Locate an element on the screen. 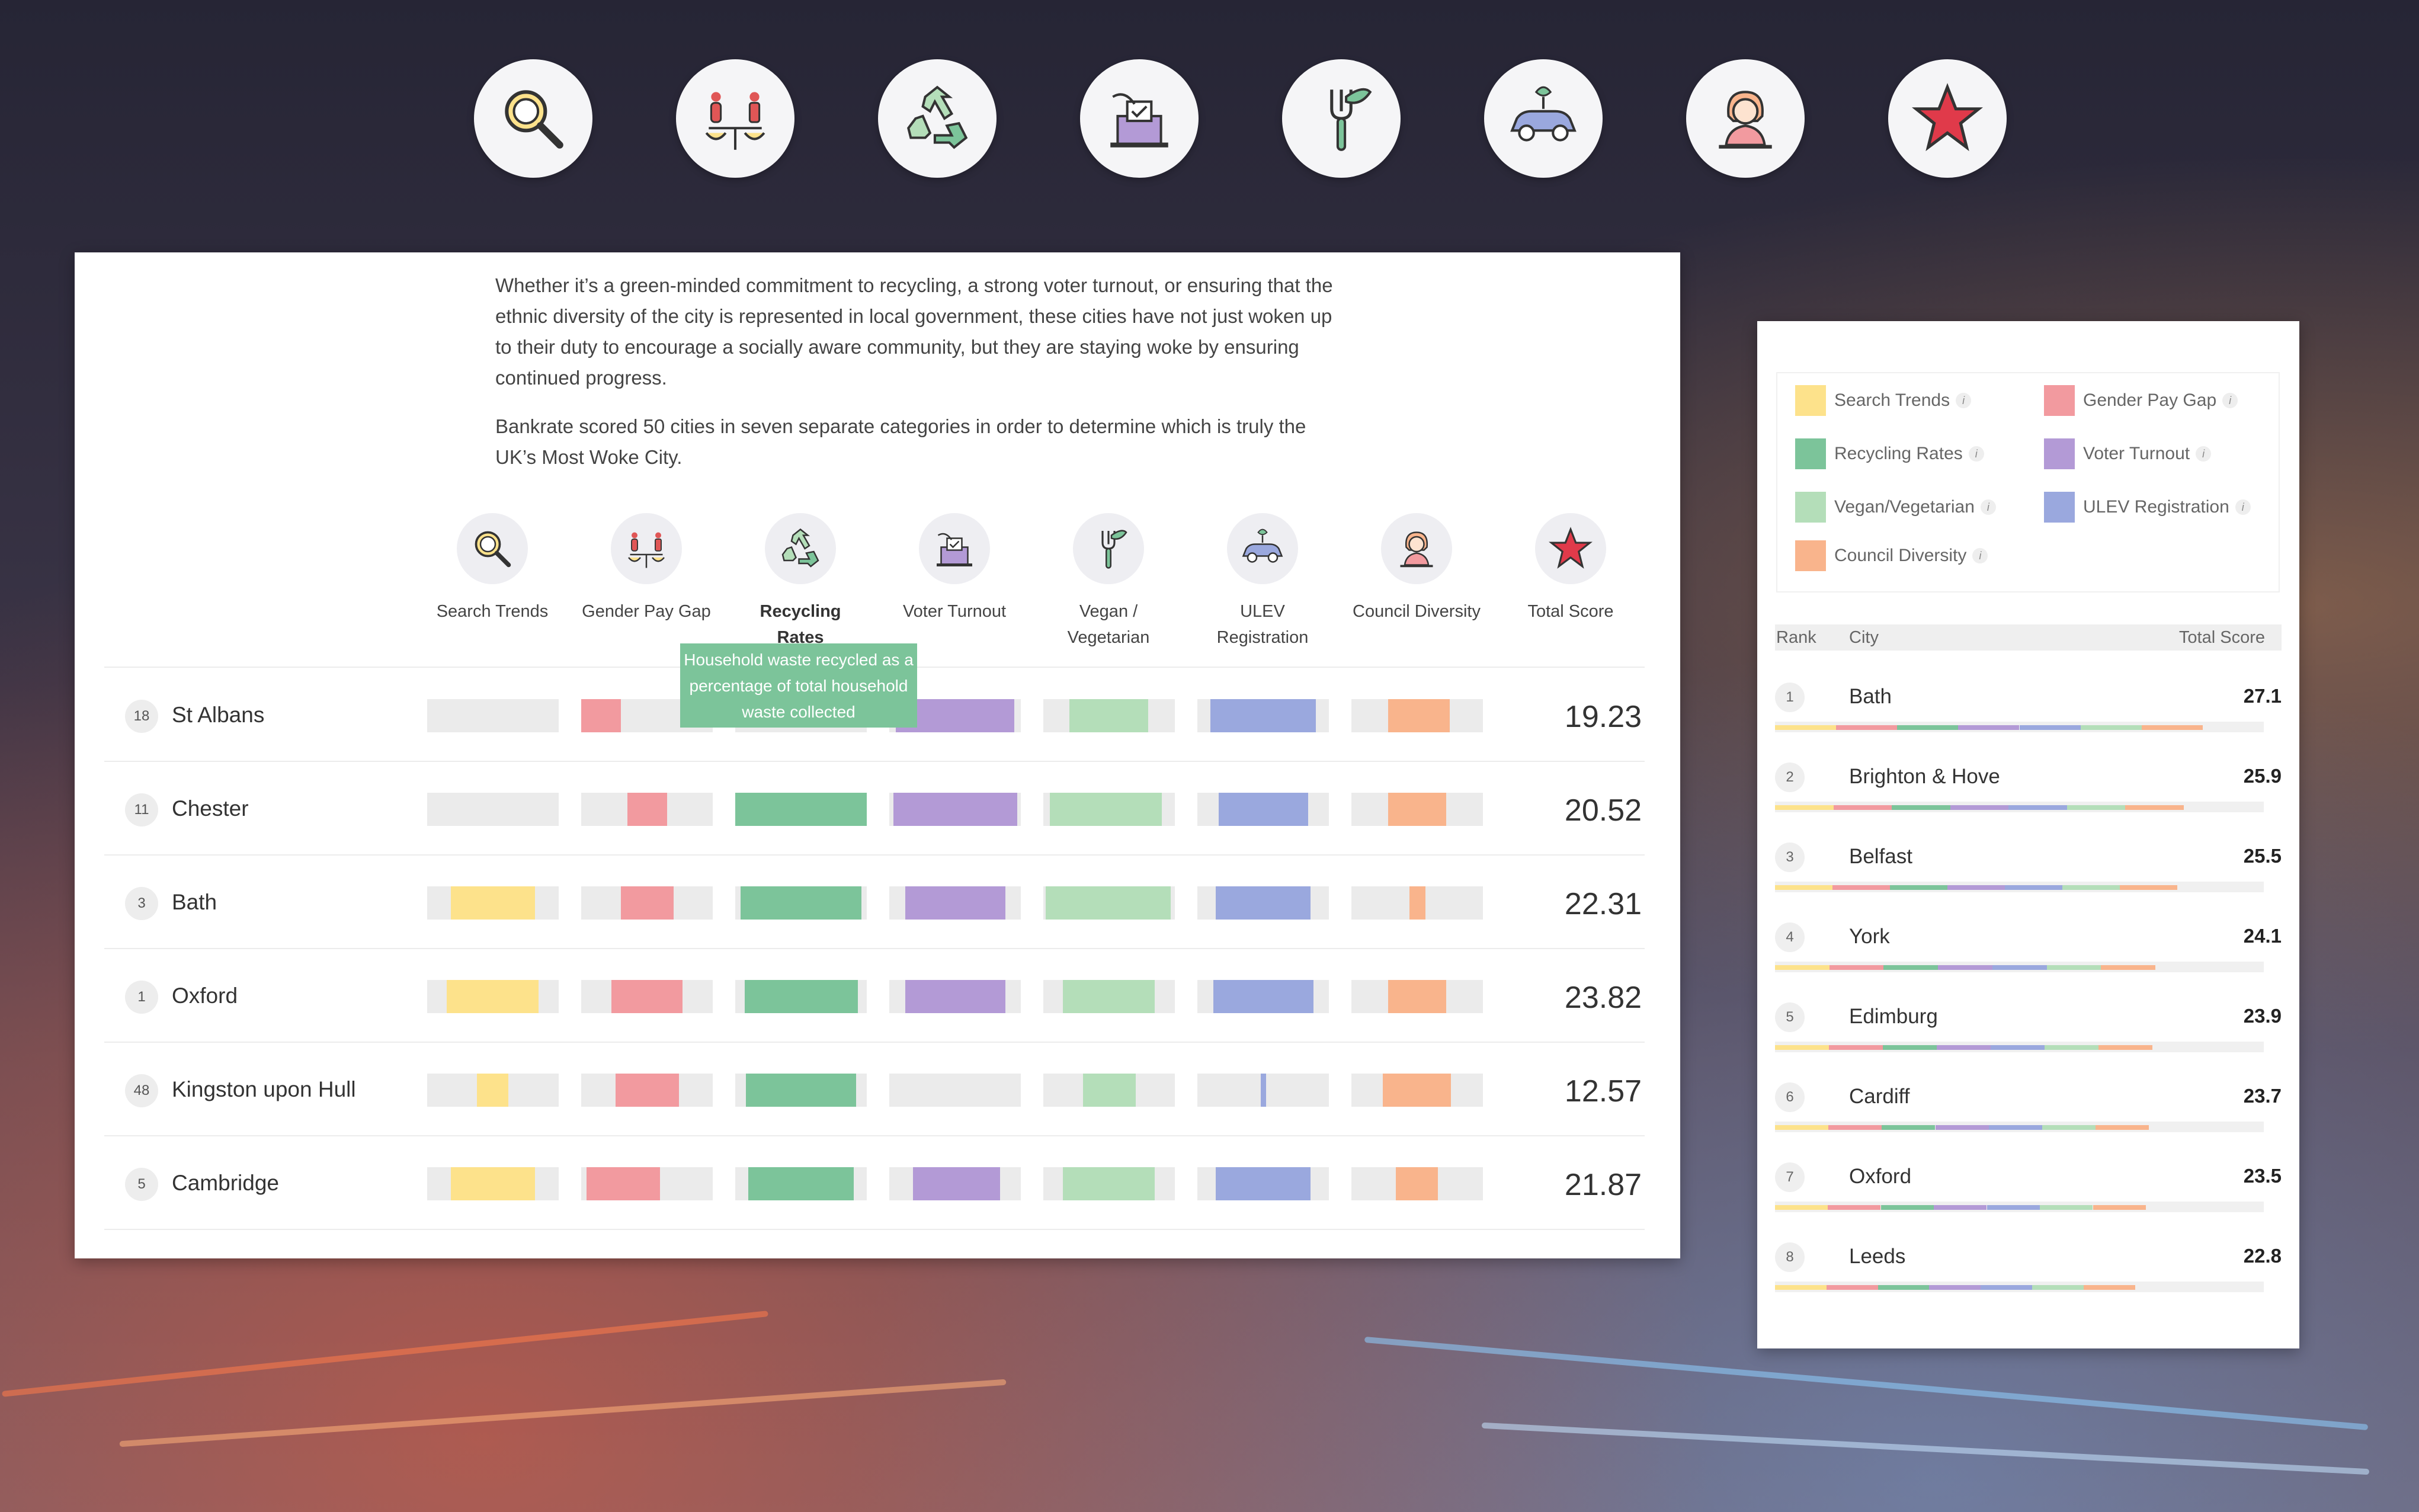  column-header-ulev-registration: ULEV Registration is located at coordinates (1262, 582).